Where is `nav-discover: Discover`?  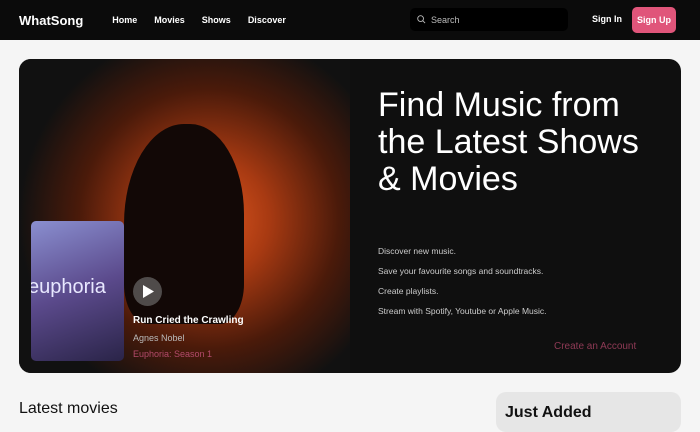 nav-discover: Discover is located at coordinates (267, 20).